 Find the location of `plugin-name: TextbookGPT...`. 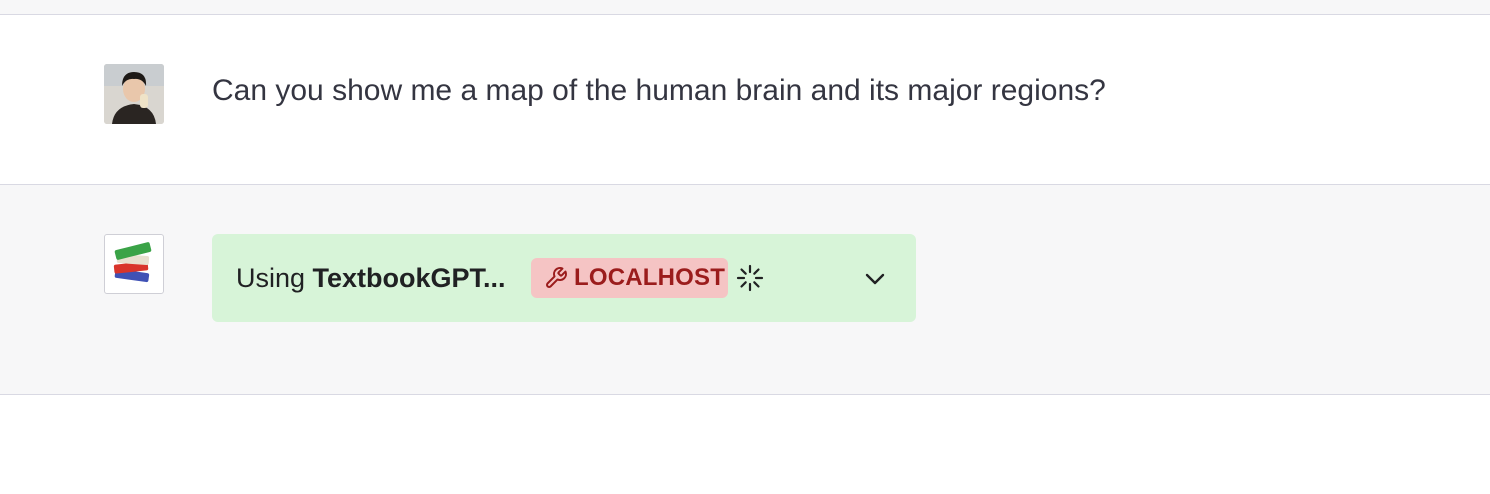

plugin-name: TextbookGPT... is located at coordinates (409, 278).